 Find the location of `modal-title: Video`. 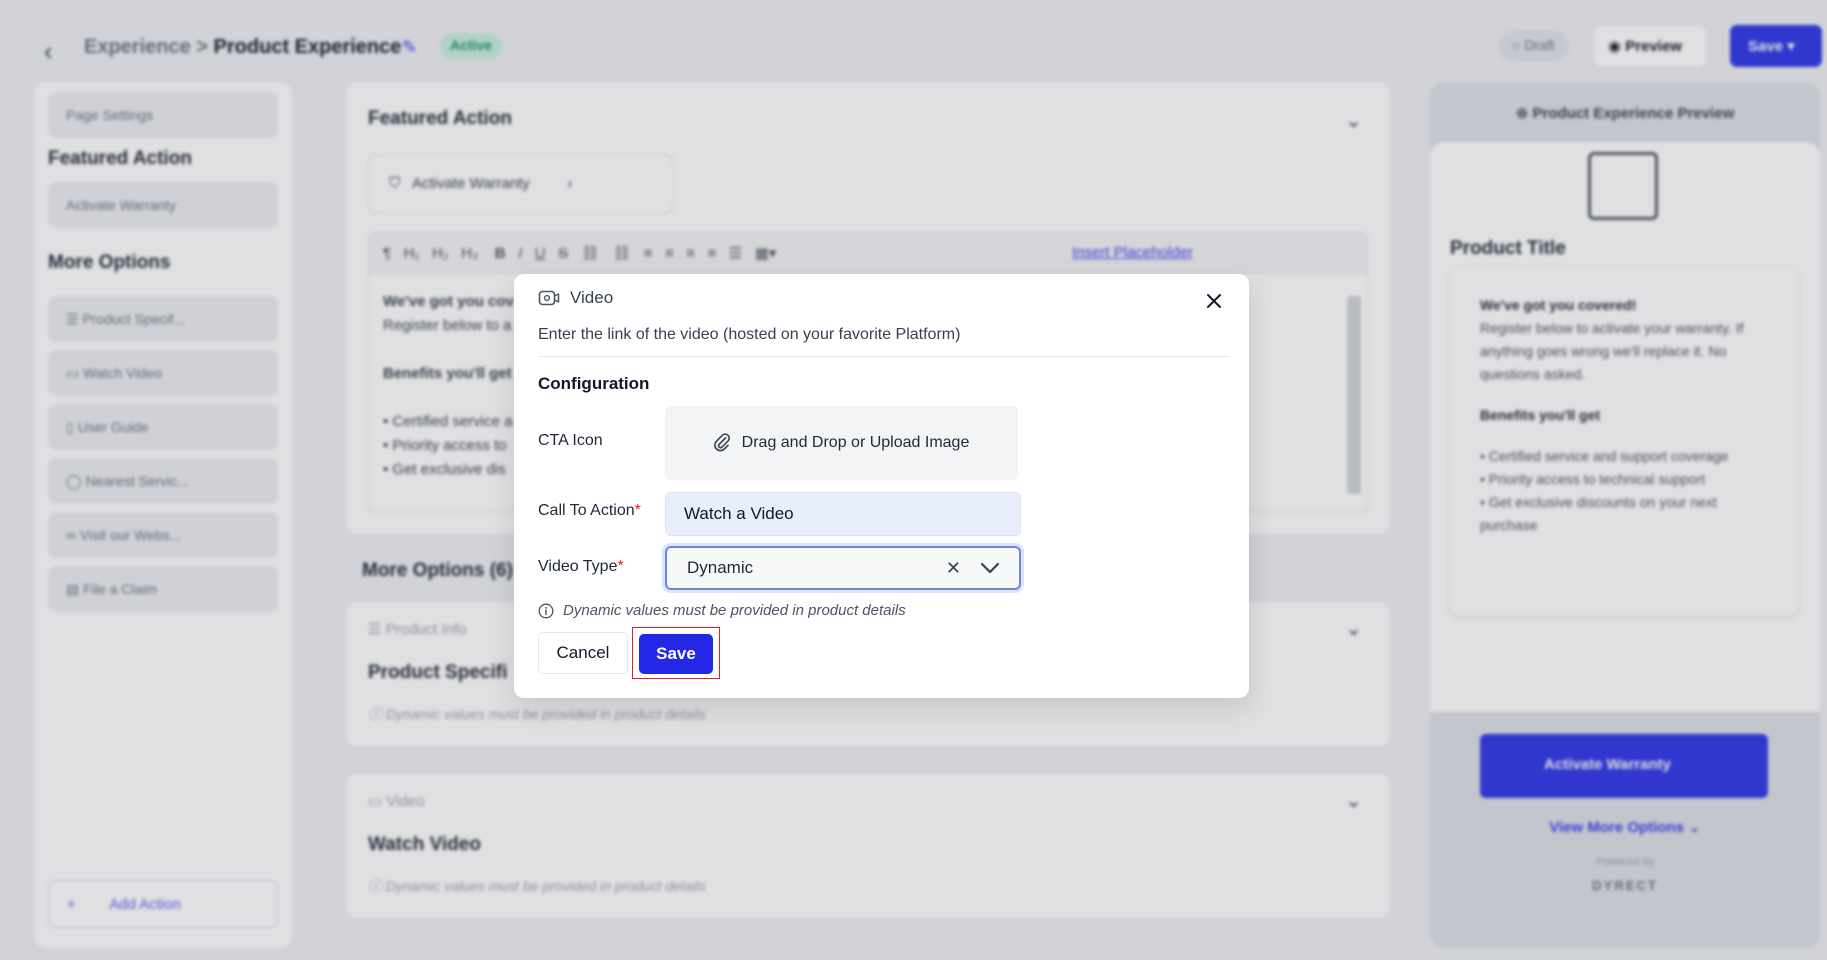

modal-title: Video is located at coordinates (592, 297).